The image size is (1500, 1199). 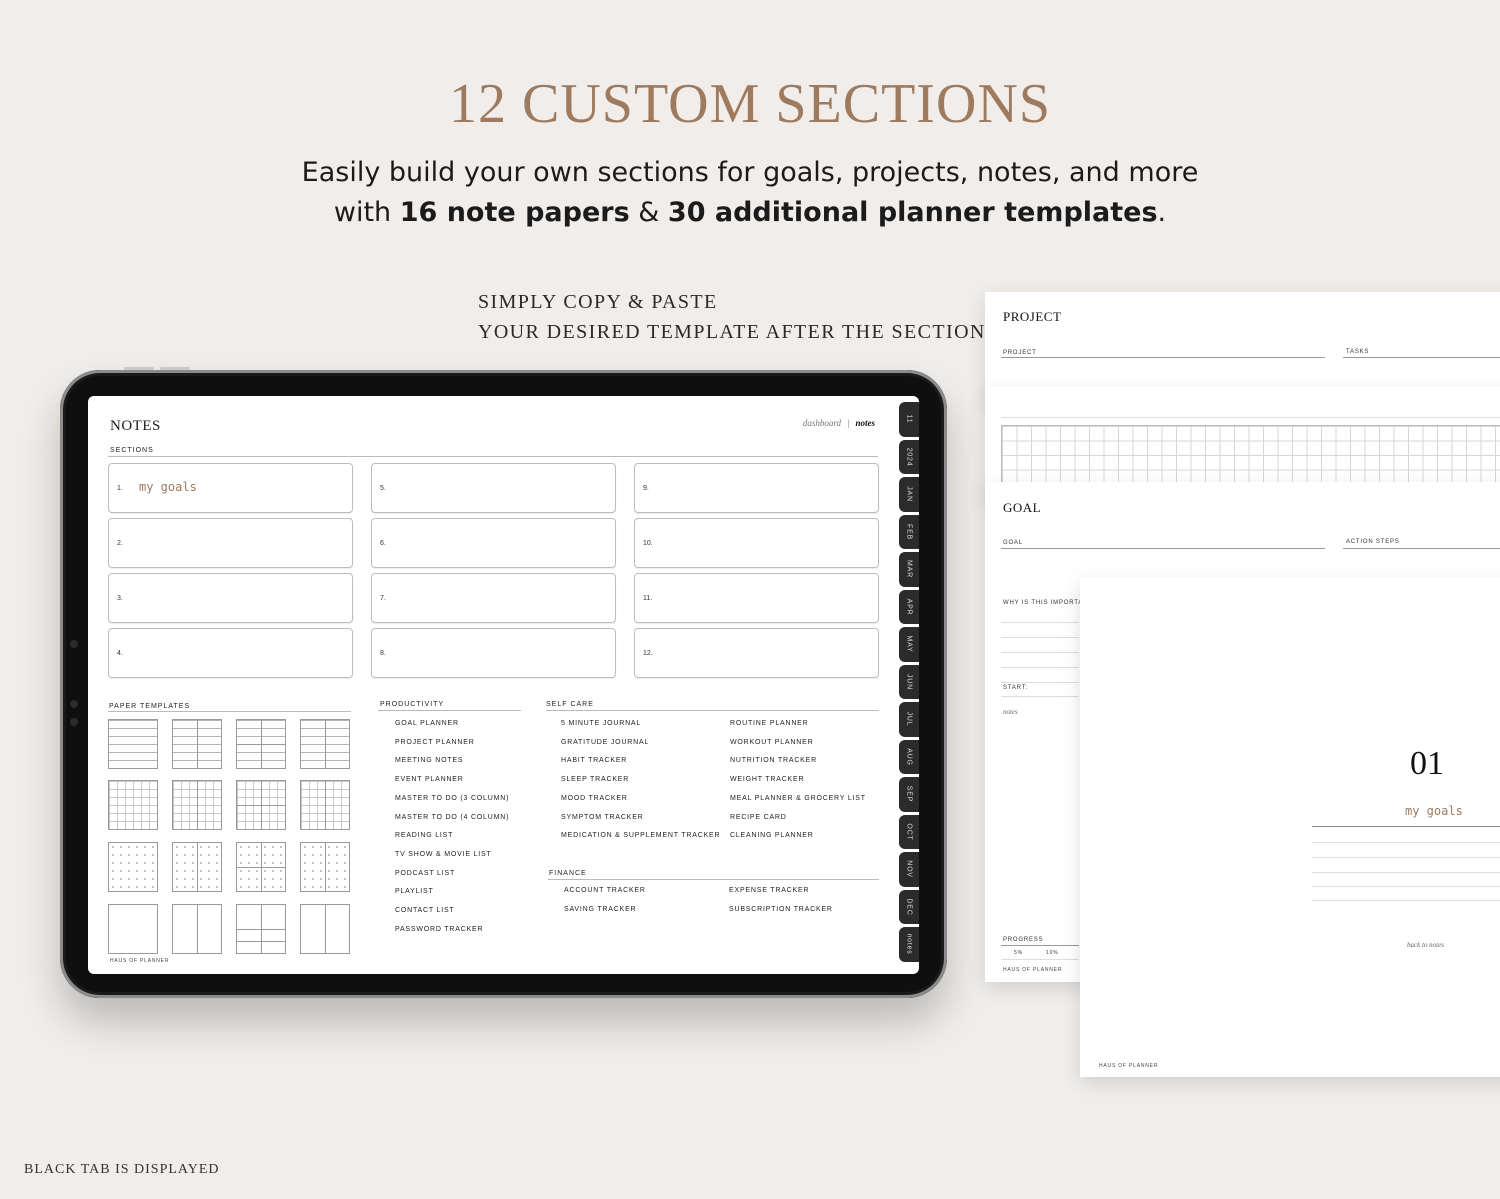 I want to click on camera-icon, so click(x=74, y=644).